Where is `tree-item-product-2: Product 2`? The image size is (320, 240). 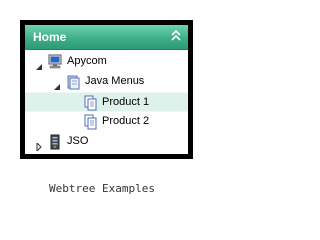
tree-item-product-2: Product 2 is located at coordinates (106, 122).